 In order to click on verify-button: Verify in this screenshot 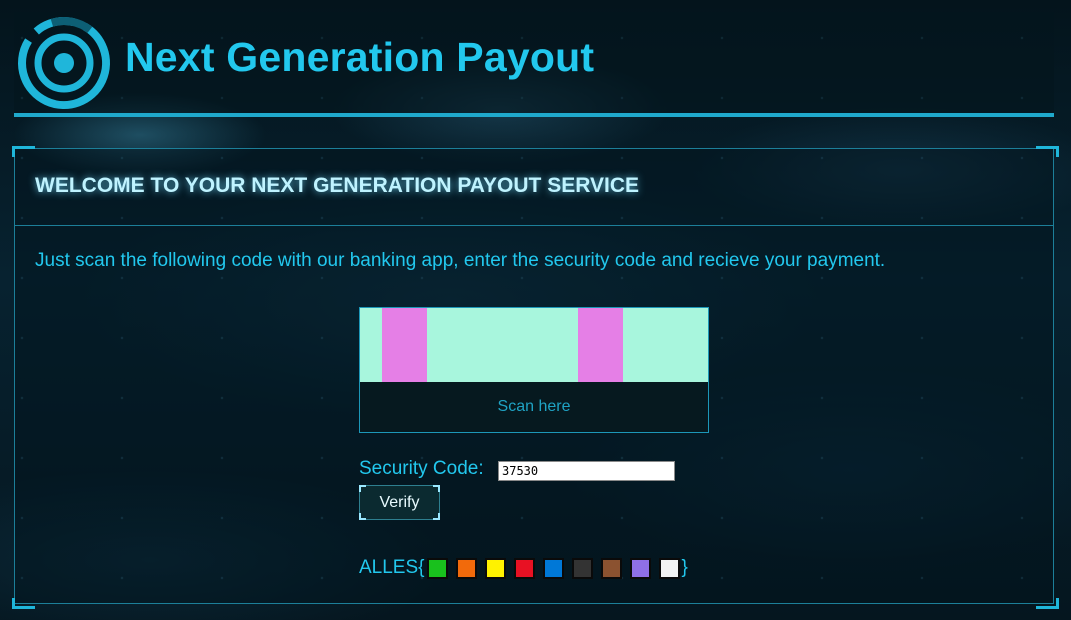, I will do `click(399, 502)`.